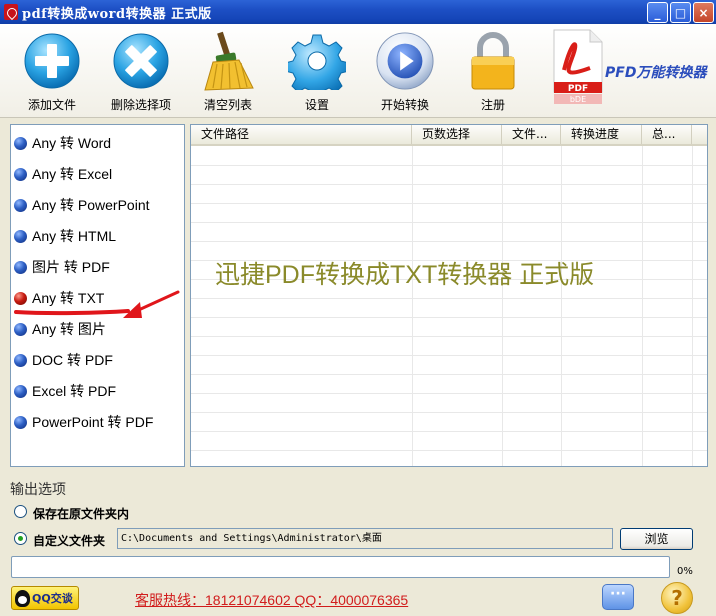 The image size is (716, 616). What do you see at coordinates (618, 597) in the screenshot?
I see `chat-bubble-icon: ···` at bounding box center [618, 597].